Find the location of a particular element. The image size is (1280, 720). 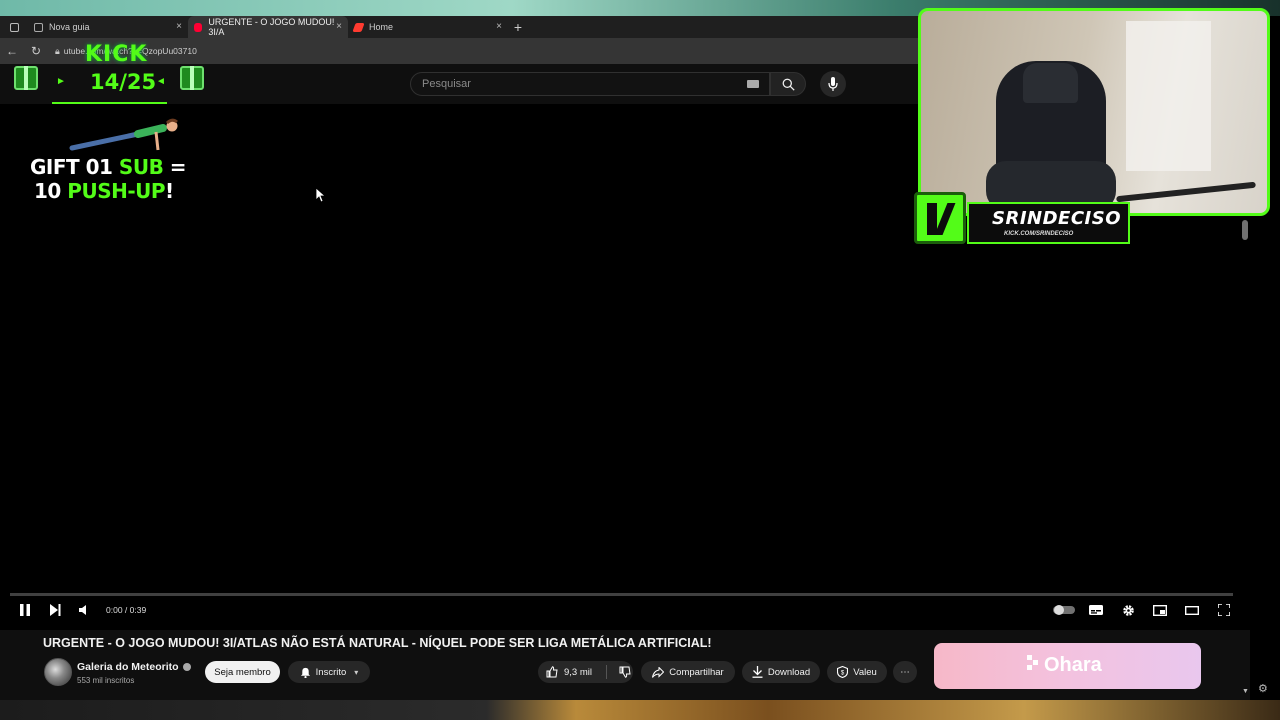

new-tab-button: + is located at coordinates (518, 27).